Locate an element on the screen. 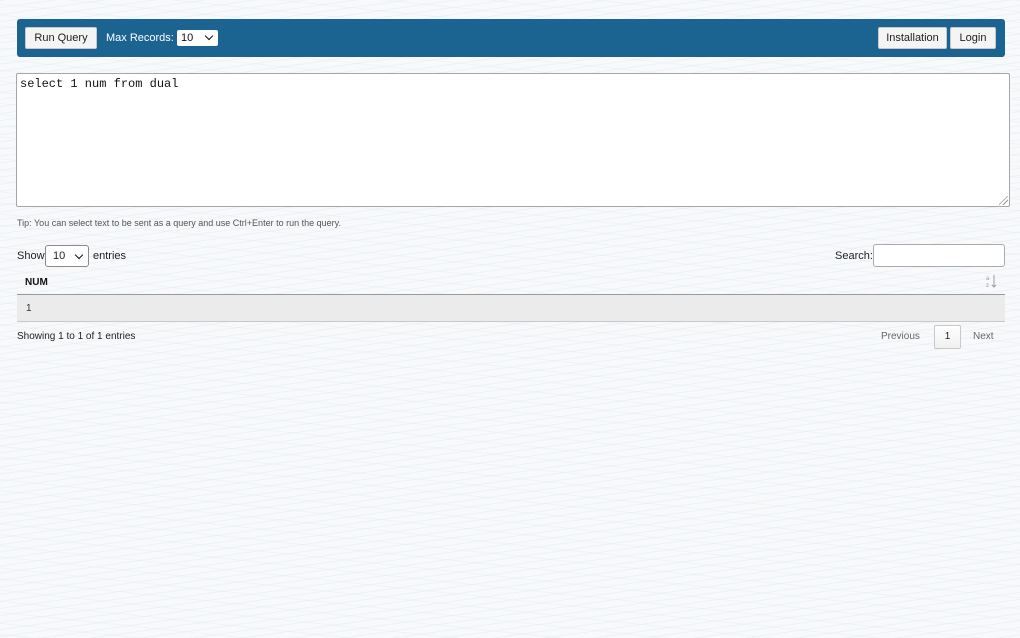 The height and width of the screenshot is (638, 1020). next-page-button: Next is located at coordinates (983, 337).